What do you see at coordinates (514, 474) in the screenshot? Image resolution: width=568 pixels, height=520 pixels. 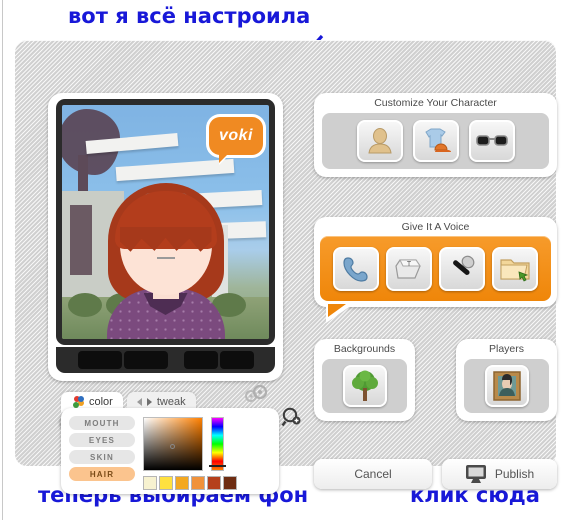 I see `publish-button-label: Publish` at bounding box center [514, 474].